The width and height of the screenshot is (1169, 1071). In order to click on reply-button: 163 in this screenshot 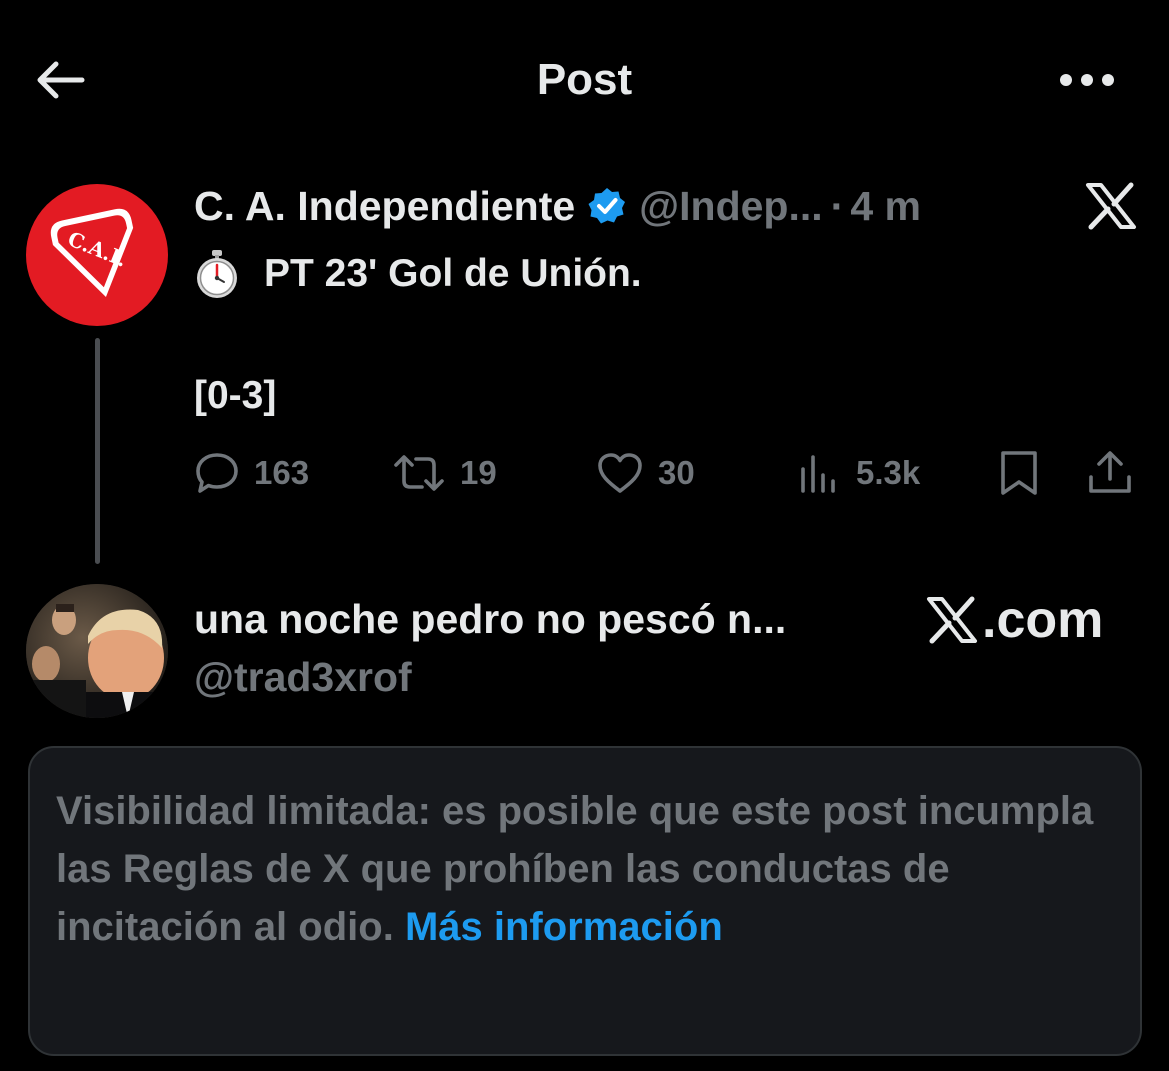, I will do `click(251, 473)`.